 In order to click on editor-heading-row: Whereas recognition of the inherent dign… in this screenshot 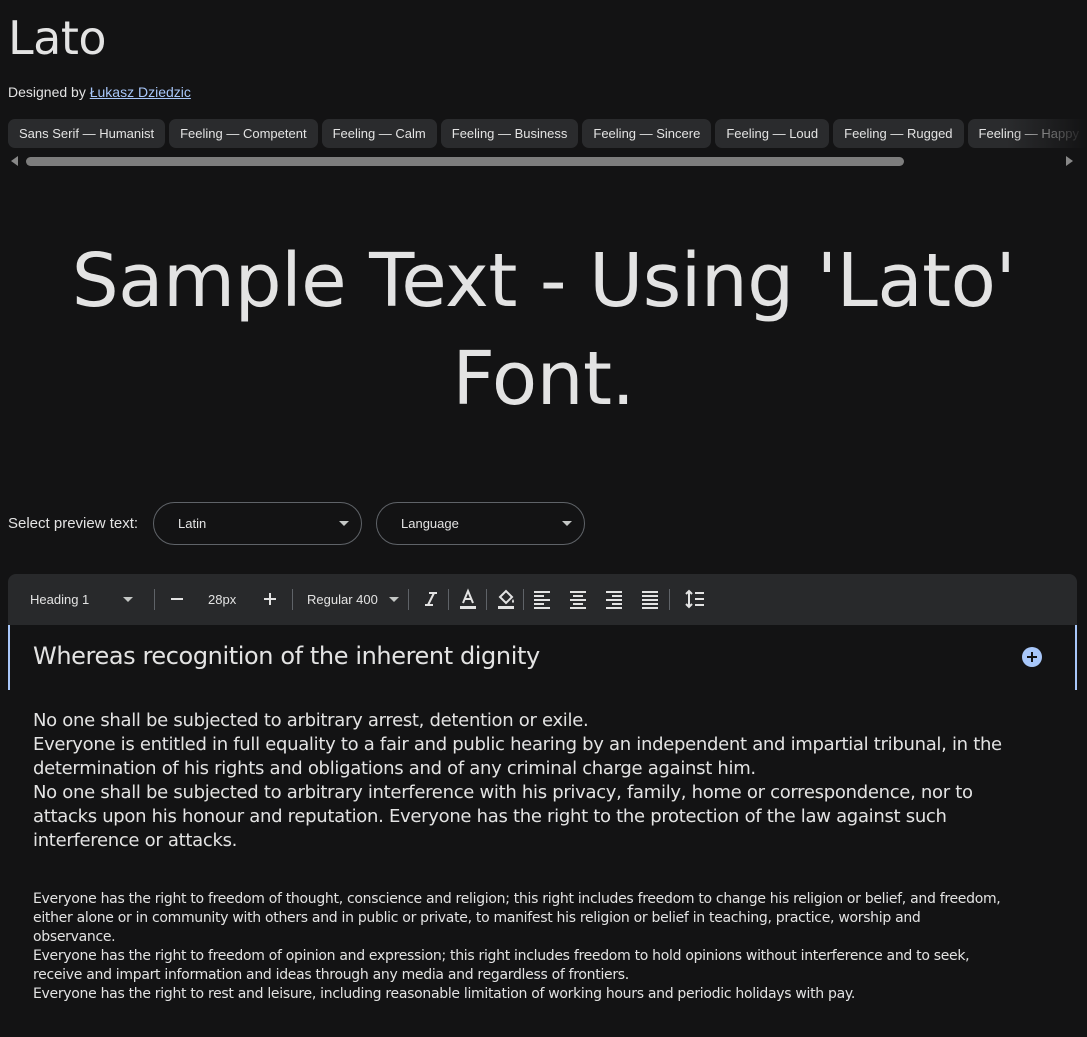, I will do `click(542, 657)`.